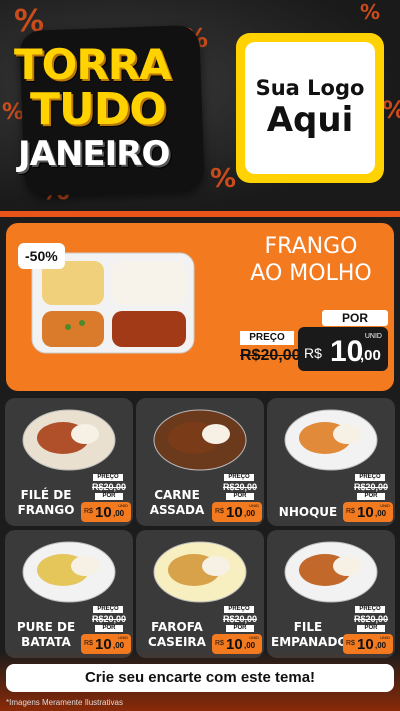 This screenshot has width=400, height=711. What do you see at coordinates (311, 246) in the screenshot?
I see `featured-title-line-1: FRANGO` at bounding box center [311, 246].